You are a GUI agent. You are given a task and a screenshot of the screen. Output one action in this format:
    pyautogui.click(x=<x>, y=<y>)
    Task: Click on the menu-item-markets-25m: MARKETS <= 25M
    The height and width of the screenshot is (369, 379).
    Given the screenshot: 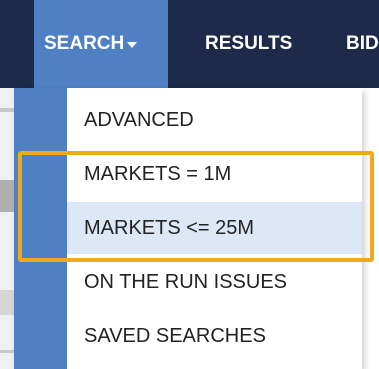 What is the action you would take?
    pyautogui.click(x=214, y=228)
    